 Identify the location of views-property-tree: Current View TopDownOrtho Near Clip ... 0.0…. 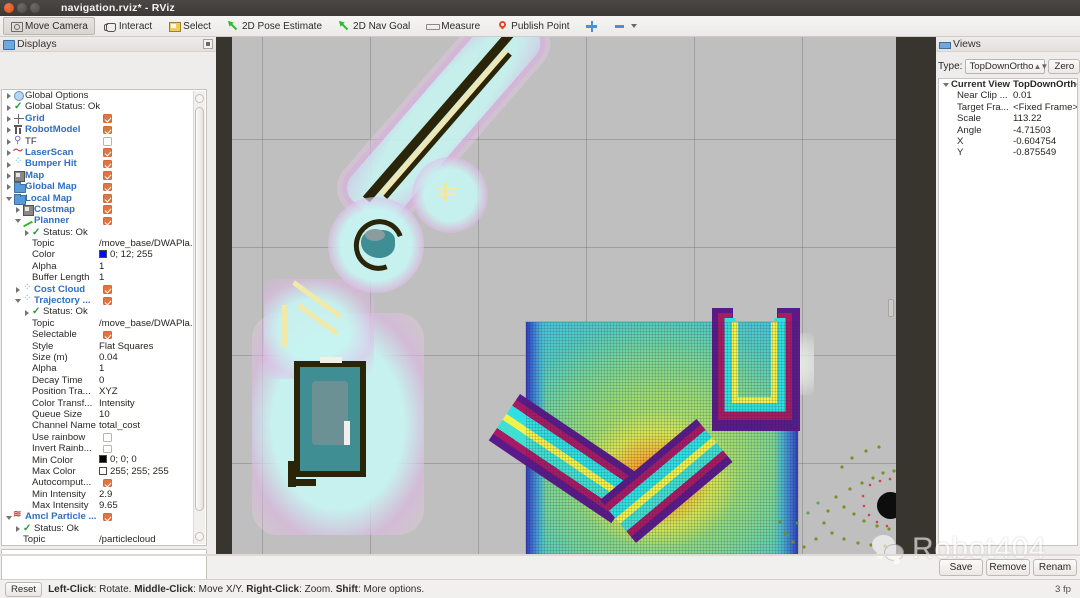
(1008, 312).